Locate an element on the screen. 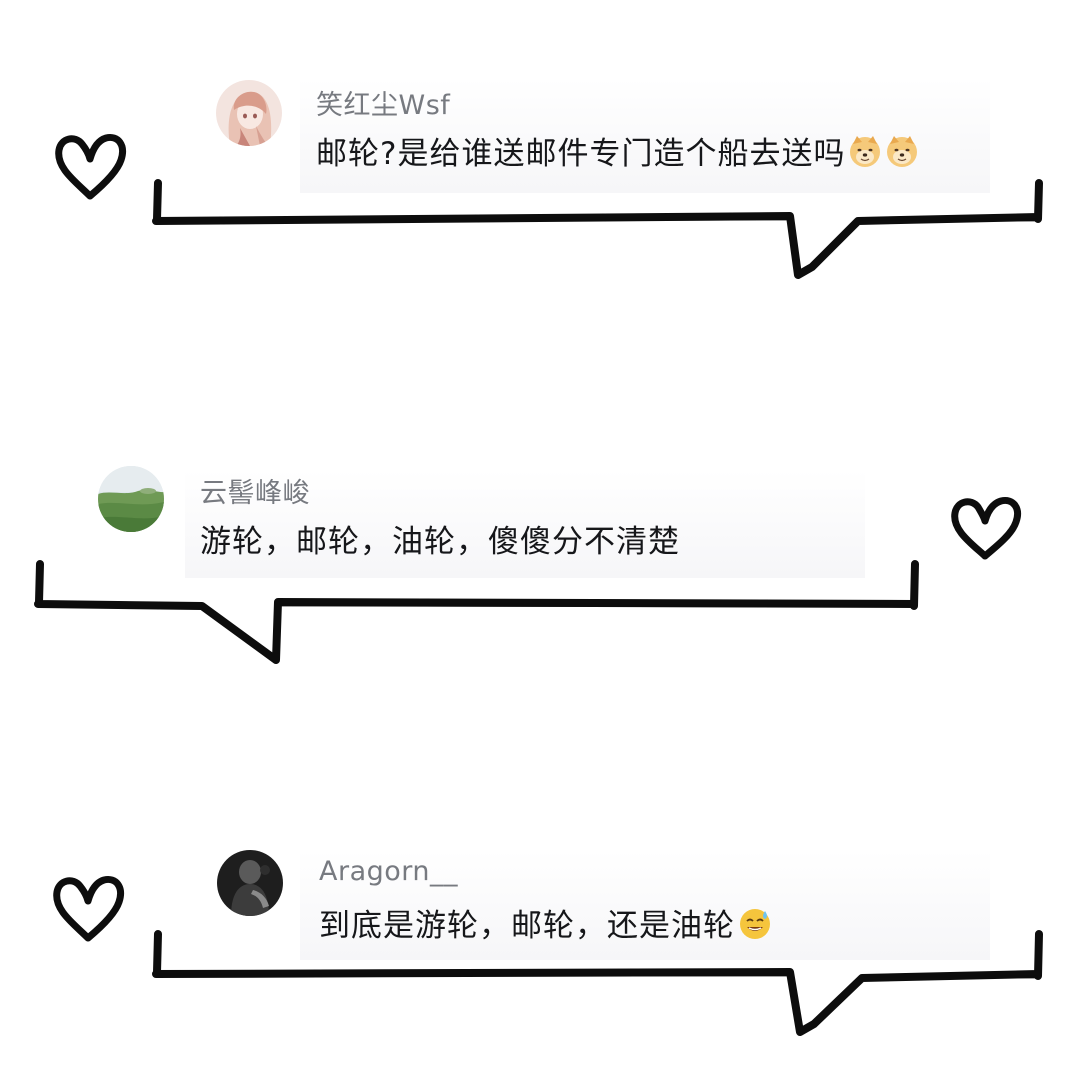  comment-text-row: 游轮，邮轮，油轮，傻傻分不清楚 is located at coordinates (440, 538).